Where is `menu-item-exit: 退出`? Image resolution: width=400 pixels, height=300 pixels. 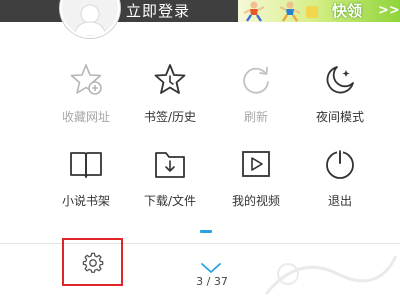 menu-item-exit: 退出 is located at coordinates (340, 177).